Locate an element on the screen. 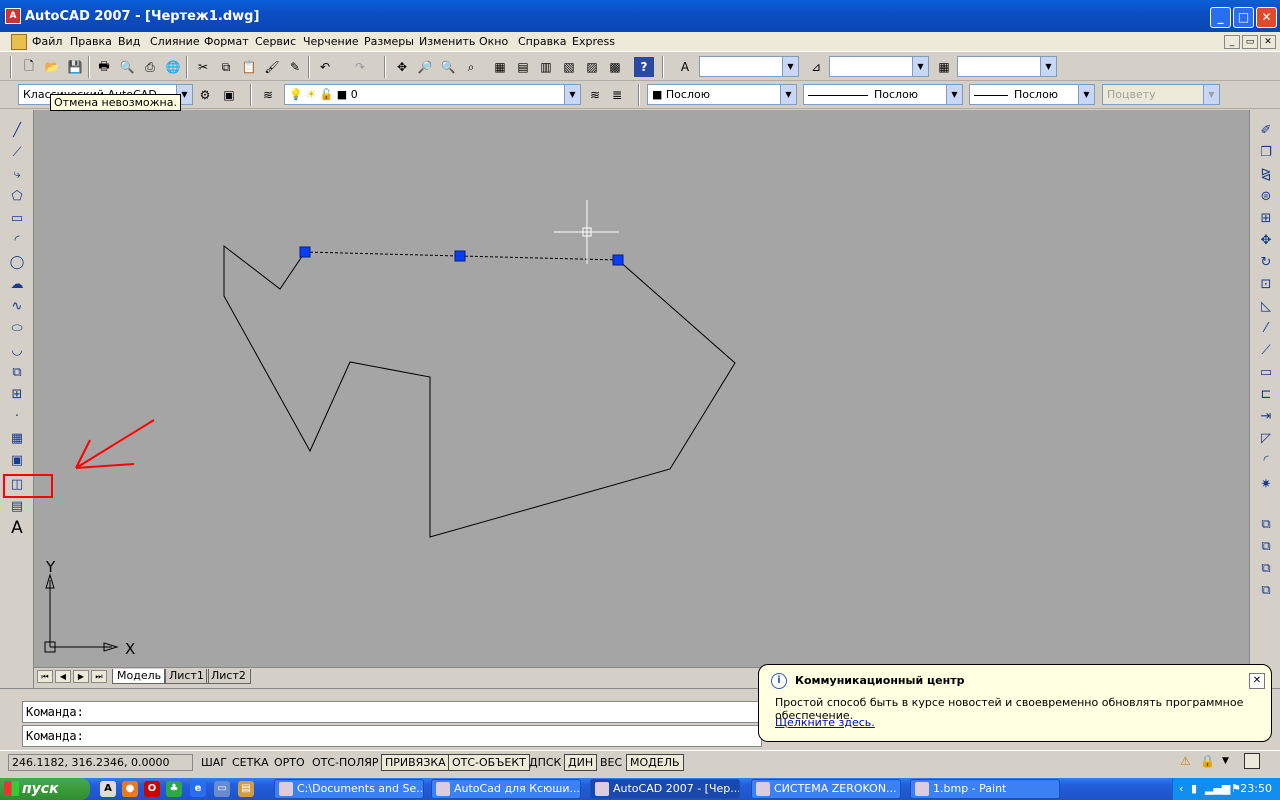 This screenshot has height=800, width=1280. layer-select: 💡 ☀ 🔓 ■ 0 ▼ is located at coordinates (432, 94).